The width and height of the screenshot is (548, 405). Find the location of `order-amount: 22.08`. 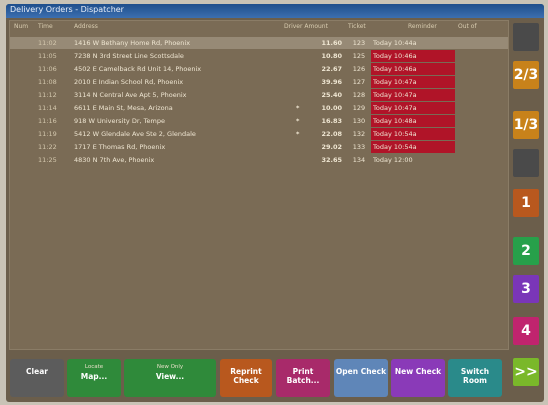

order-amount: 22.08 is located at coordinates (331, 134).